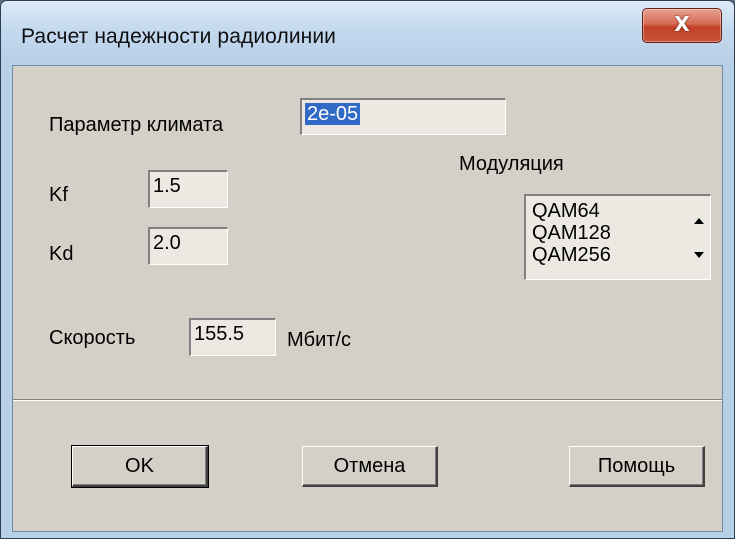 This screenshot has width=735, height=539. I want to click on scroll-up-icon, so click(699, 221).